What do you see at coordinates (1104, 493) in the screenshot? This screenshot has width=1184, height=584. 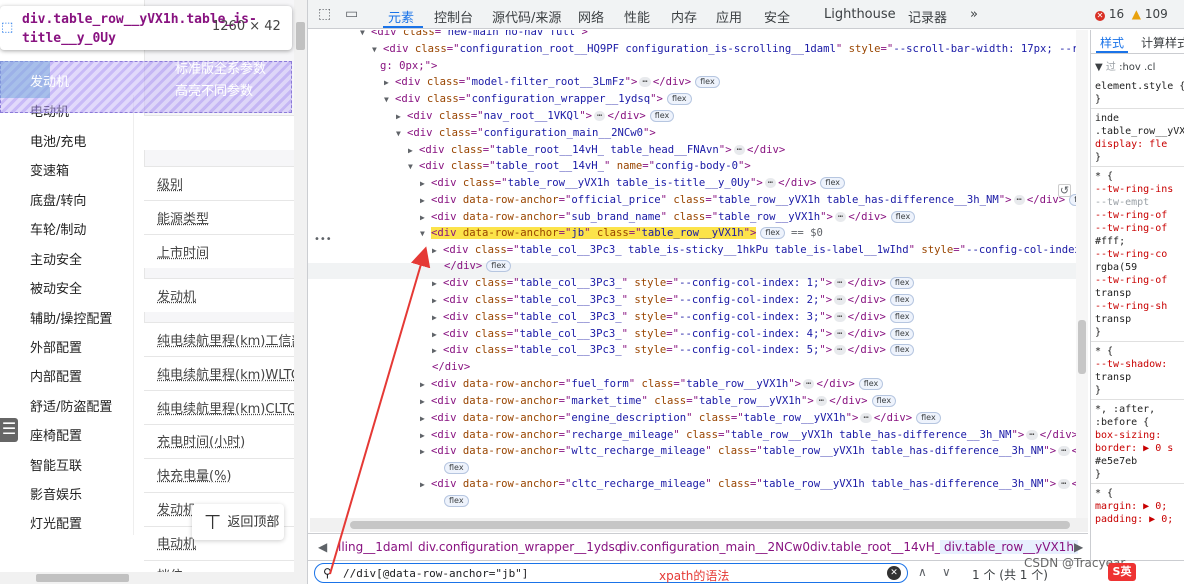 I see `style-line: * {` at bounding box center [1104, 493].